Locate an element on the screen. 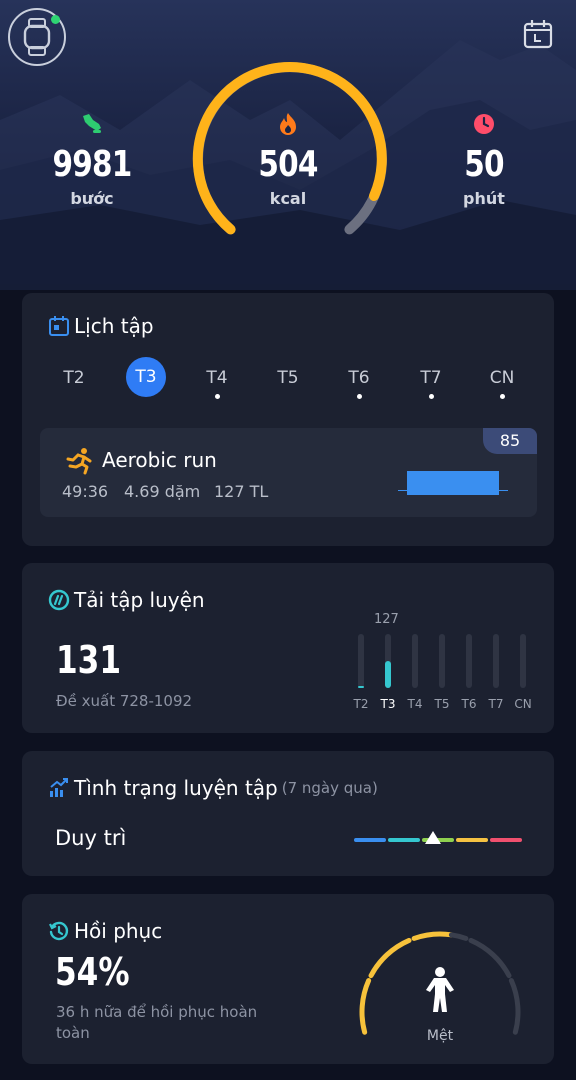 The image size is (576, 1080). load-bar-t3 is located at coordinates (388, 661).